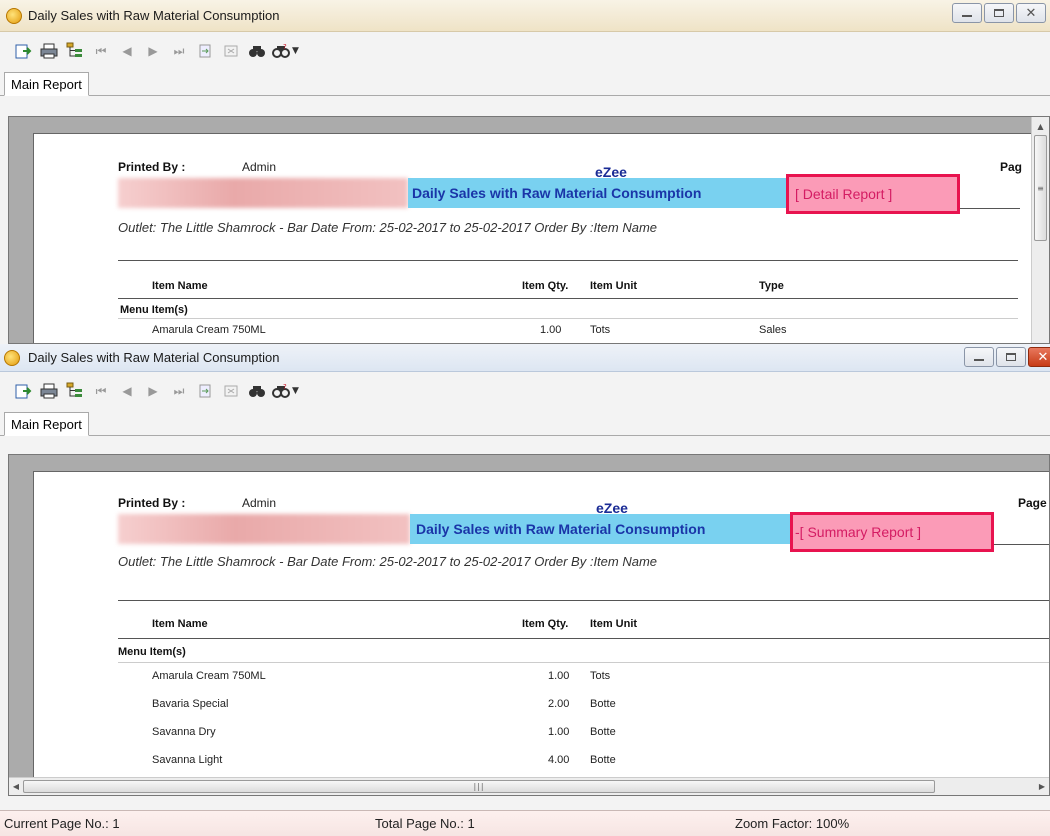  I want to click on status-current-page: Current Page No.: 1, so click(62, 823).